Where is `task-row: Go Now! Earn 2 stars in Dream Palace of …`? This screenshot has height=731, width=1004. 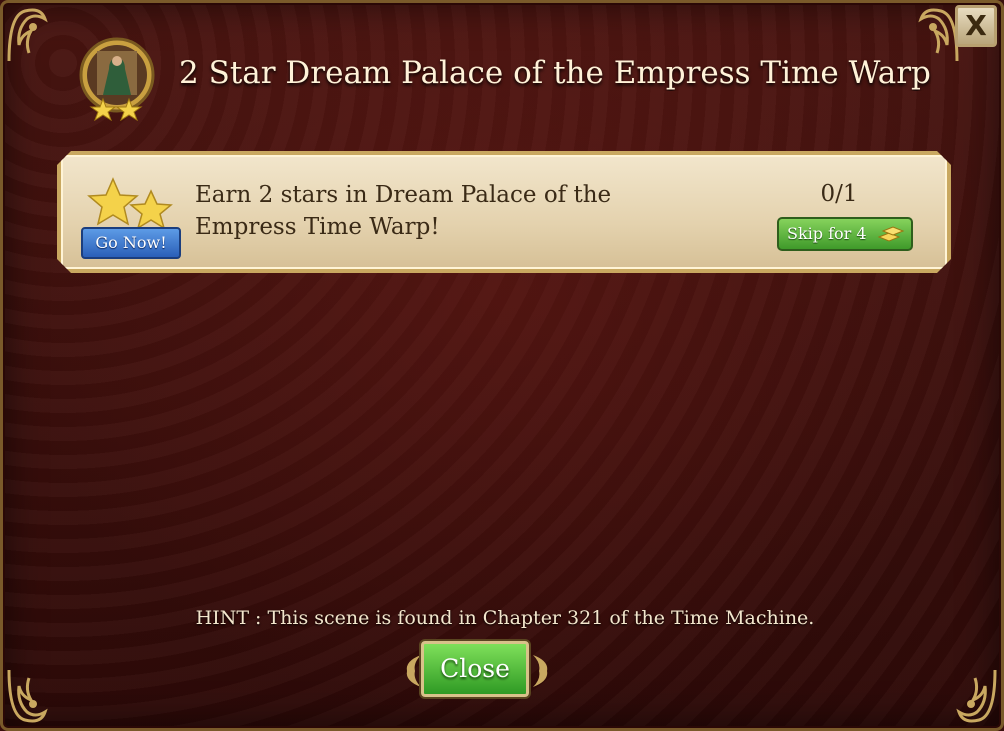 task-row: Go Now! Earn 2 stars in Dream Palace of … is located at coordinates (504, 212).